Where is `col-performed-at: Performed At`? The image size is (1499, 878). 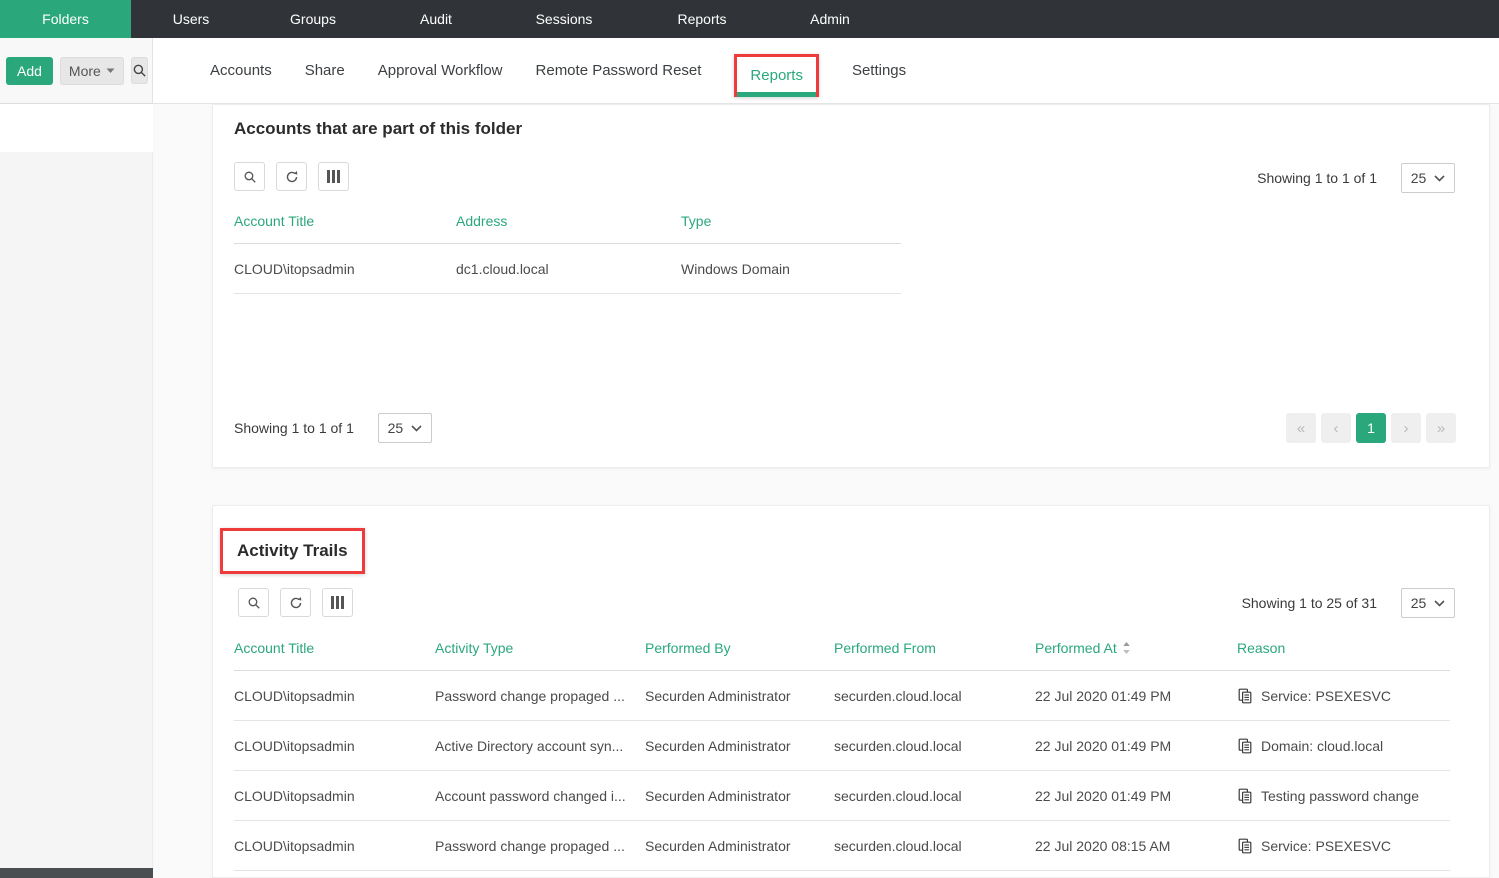
col-performed-at: Performed At is located at coordinates (1136, 648).